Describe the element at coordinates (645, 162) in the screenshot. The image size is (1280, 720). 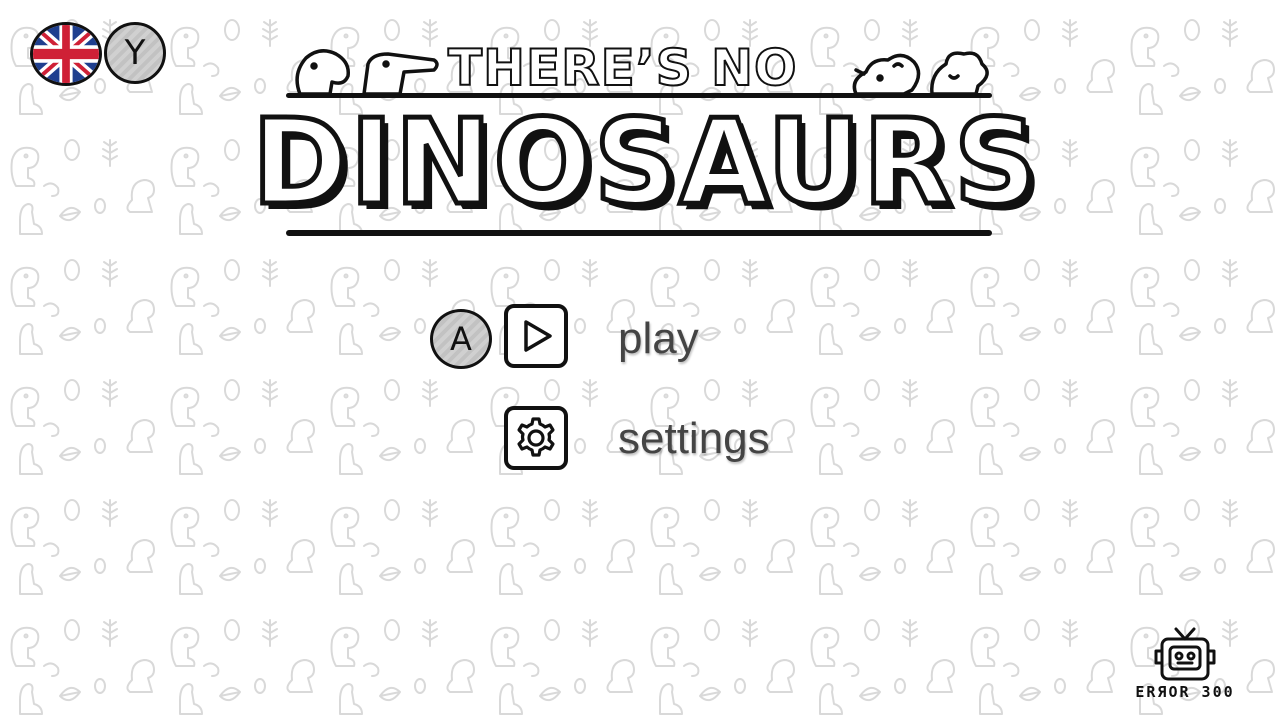
I see `logo-title: DINOSAURS` at that location.